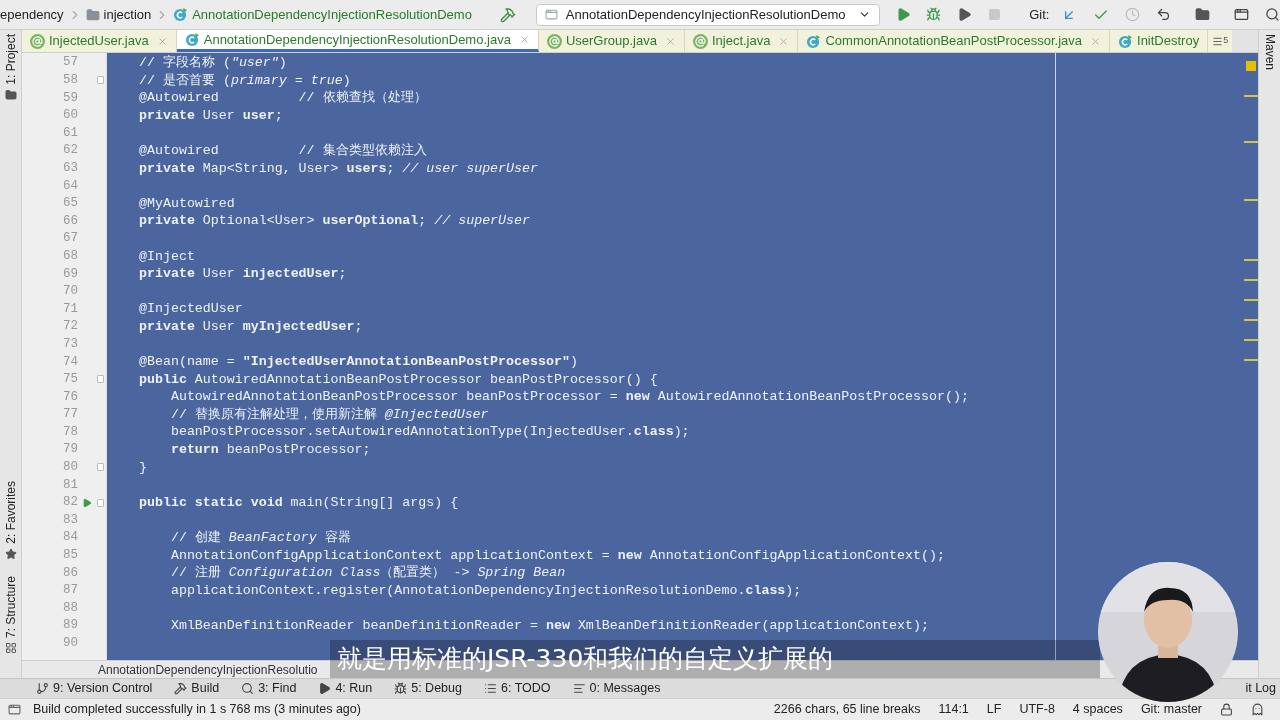 The image size is (1280, 720). Describe the element at coordinates (283, 150) in the screenshot. I see `code-line: @Autowired // 集合类型依赖注入` at that location.